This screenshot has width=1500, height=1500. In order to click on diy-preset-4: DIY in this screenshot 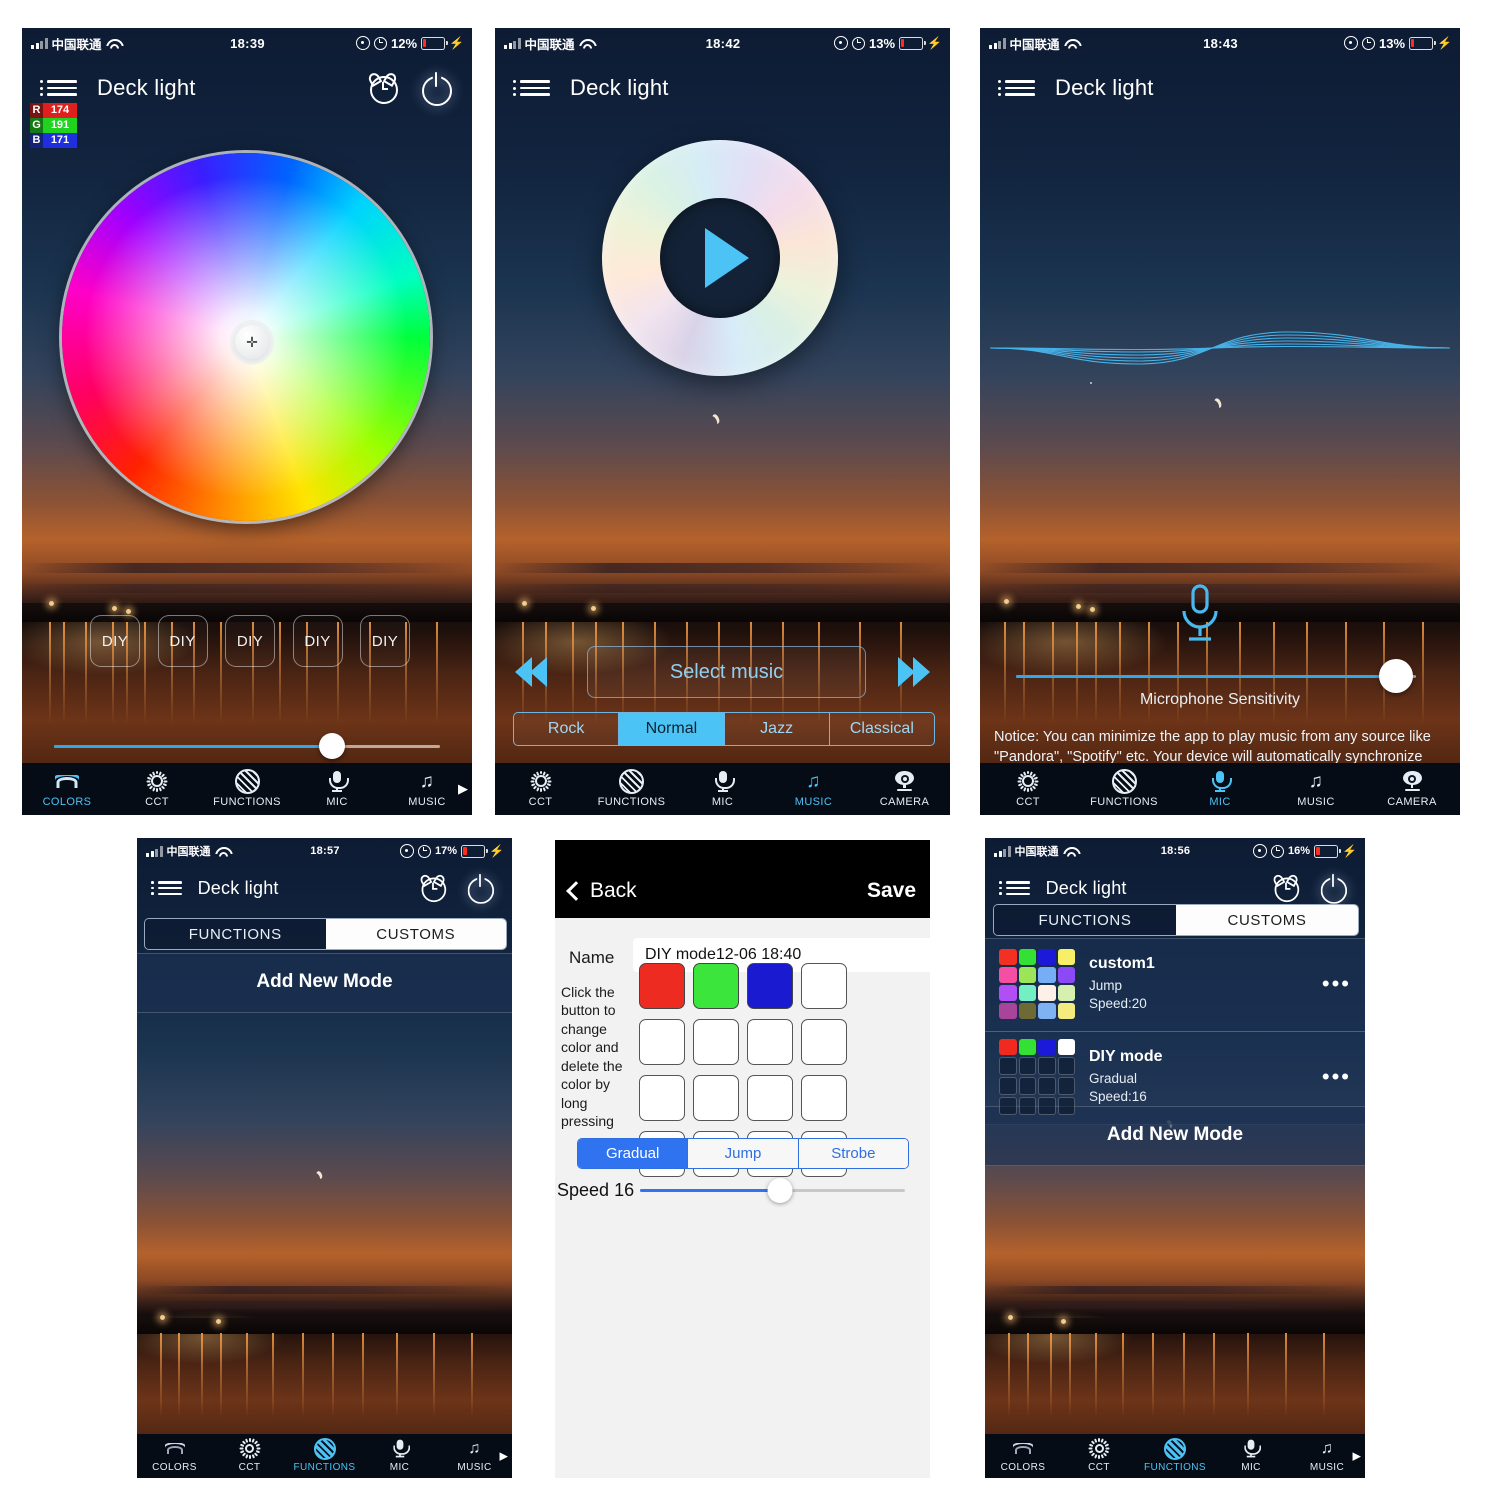, I will do `click(317, 641)`.